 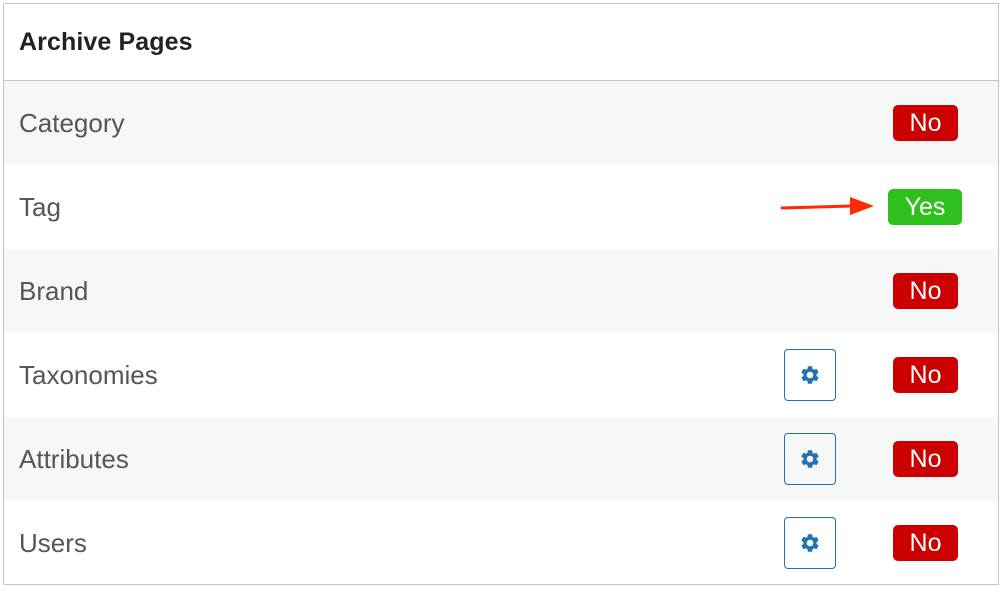 I want to click on row-attributes: Attributes No, so click(x=501, y=459).